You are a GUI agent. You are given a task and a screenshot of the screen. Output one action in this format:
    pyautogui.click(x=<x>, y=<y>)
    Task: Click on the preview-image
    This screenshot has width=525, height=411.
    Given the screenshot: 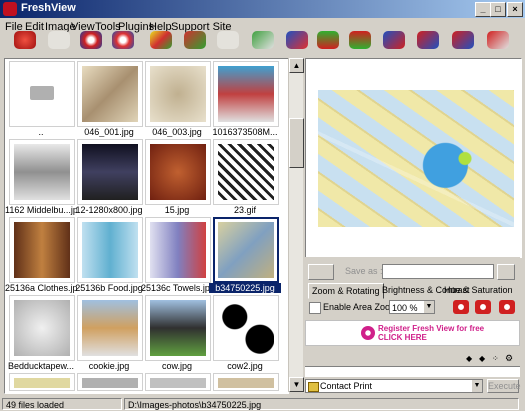 What is the action you would take?
    pyautogui.click(x=416, y=158)
    